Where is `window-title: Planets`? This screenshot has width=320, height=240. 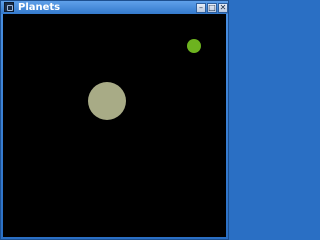
window-title: Planets is located at coordinates (39, 7).